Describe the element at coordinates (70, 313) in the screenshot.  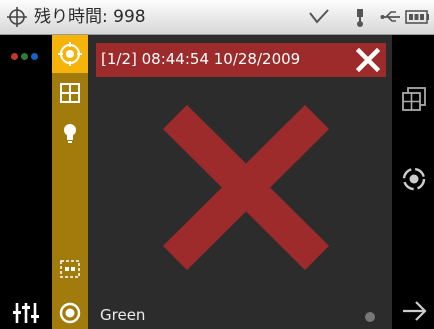
I see `record-icon` at that location.